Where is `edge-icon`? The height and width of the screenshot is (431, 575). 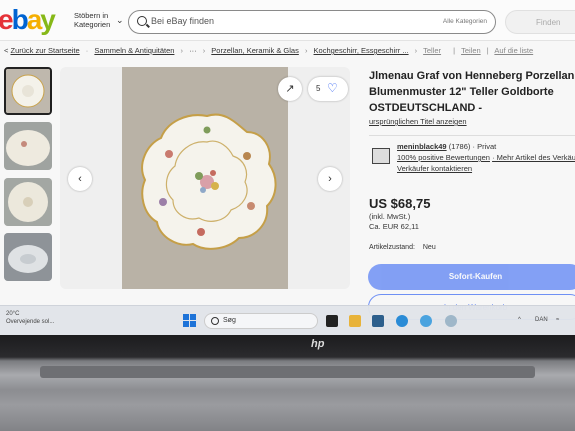
edge-icon is located at coordinates (402, 321).